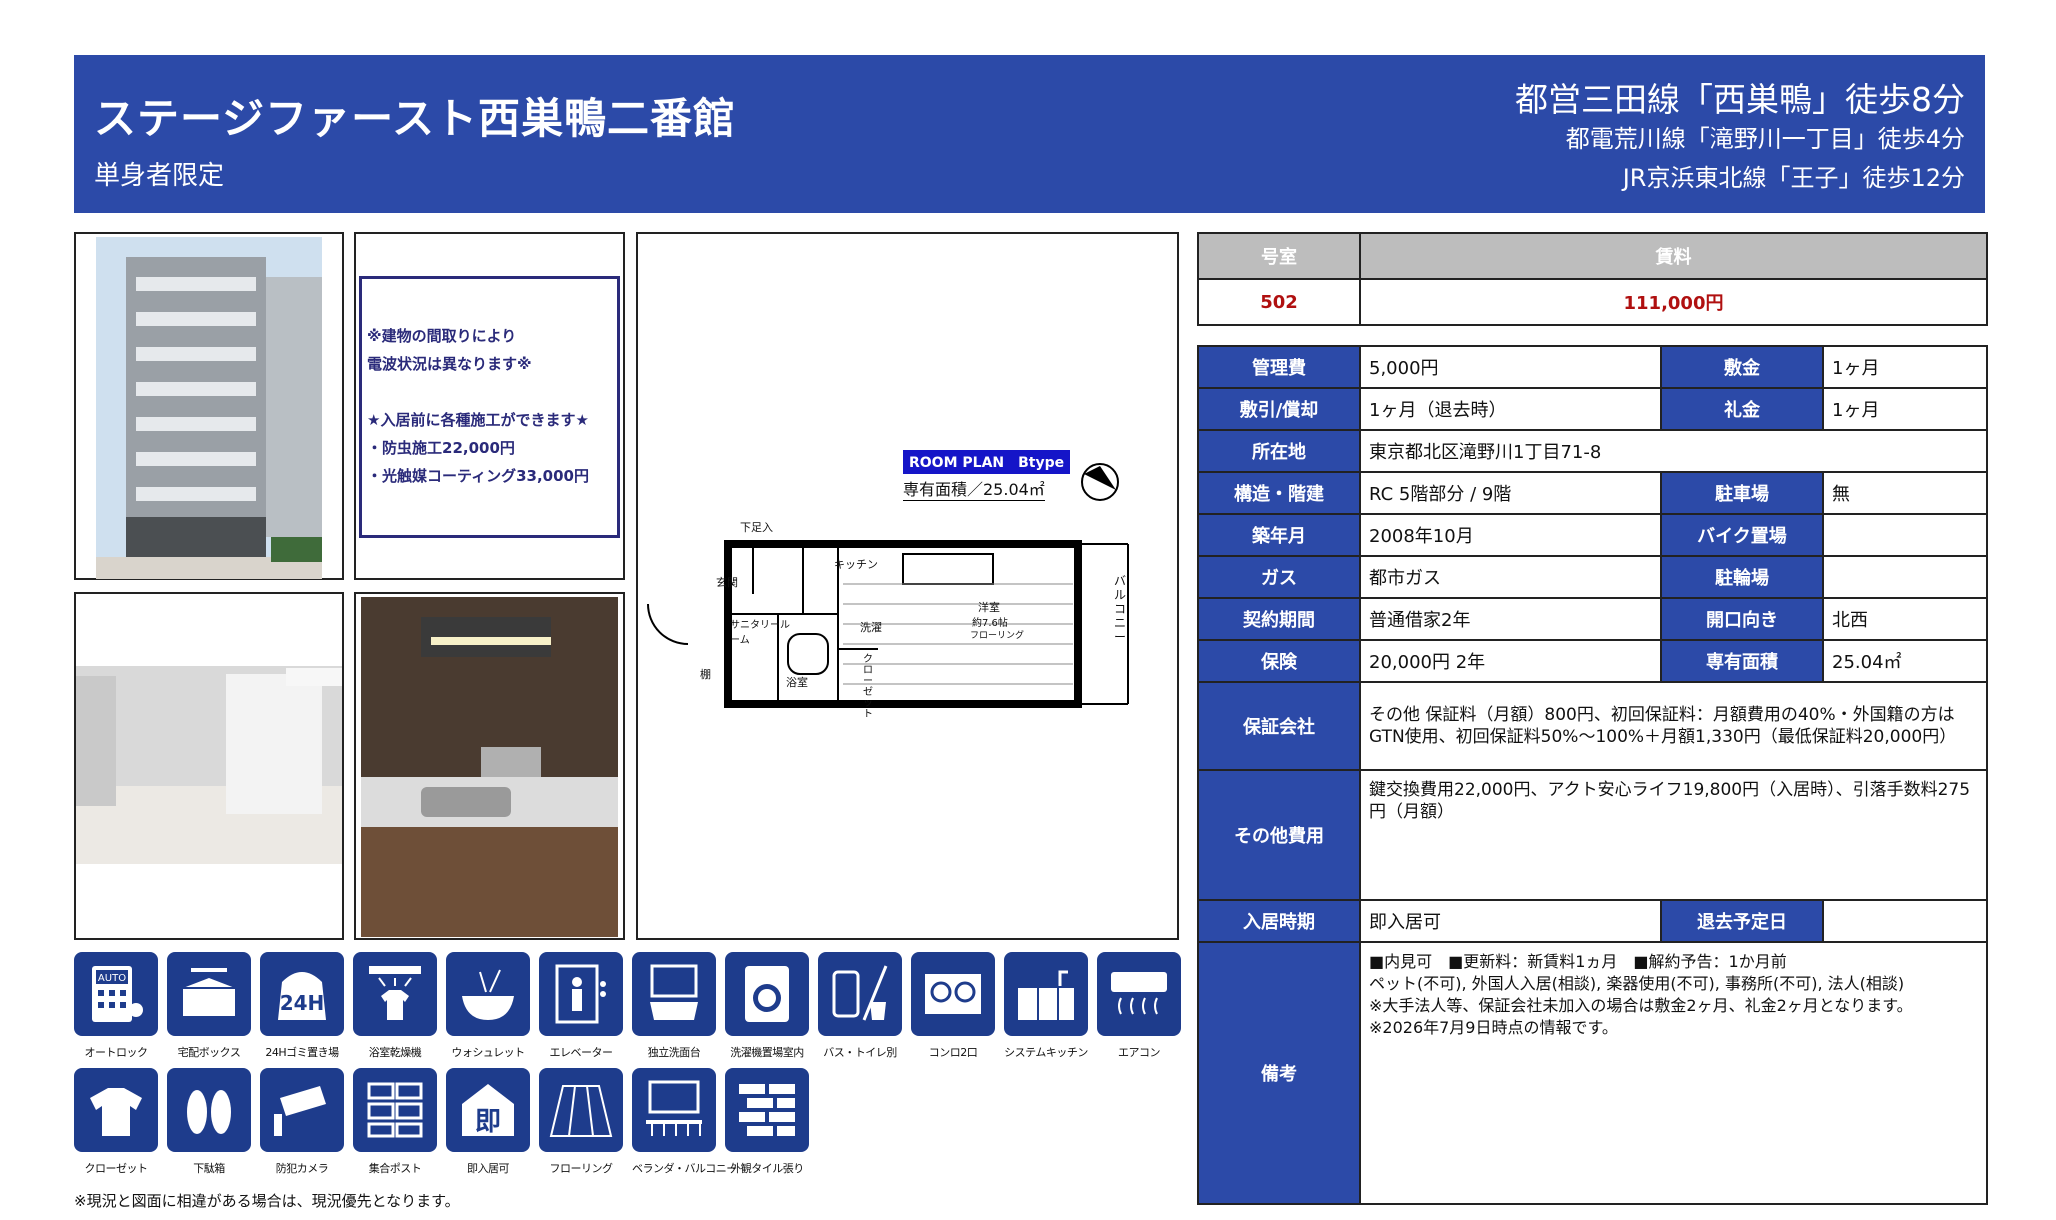  Describe the element at coordinates (1279, 367) in the screenshot. I see `management-fee-label: 管理費` at that location.